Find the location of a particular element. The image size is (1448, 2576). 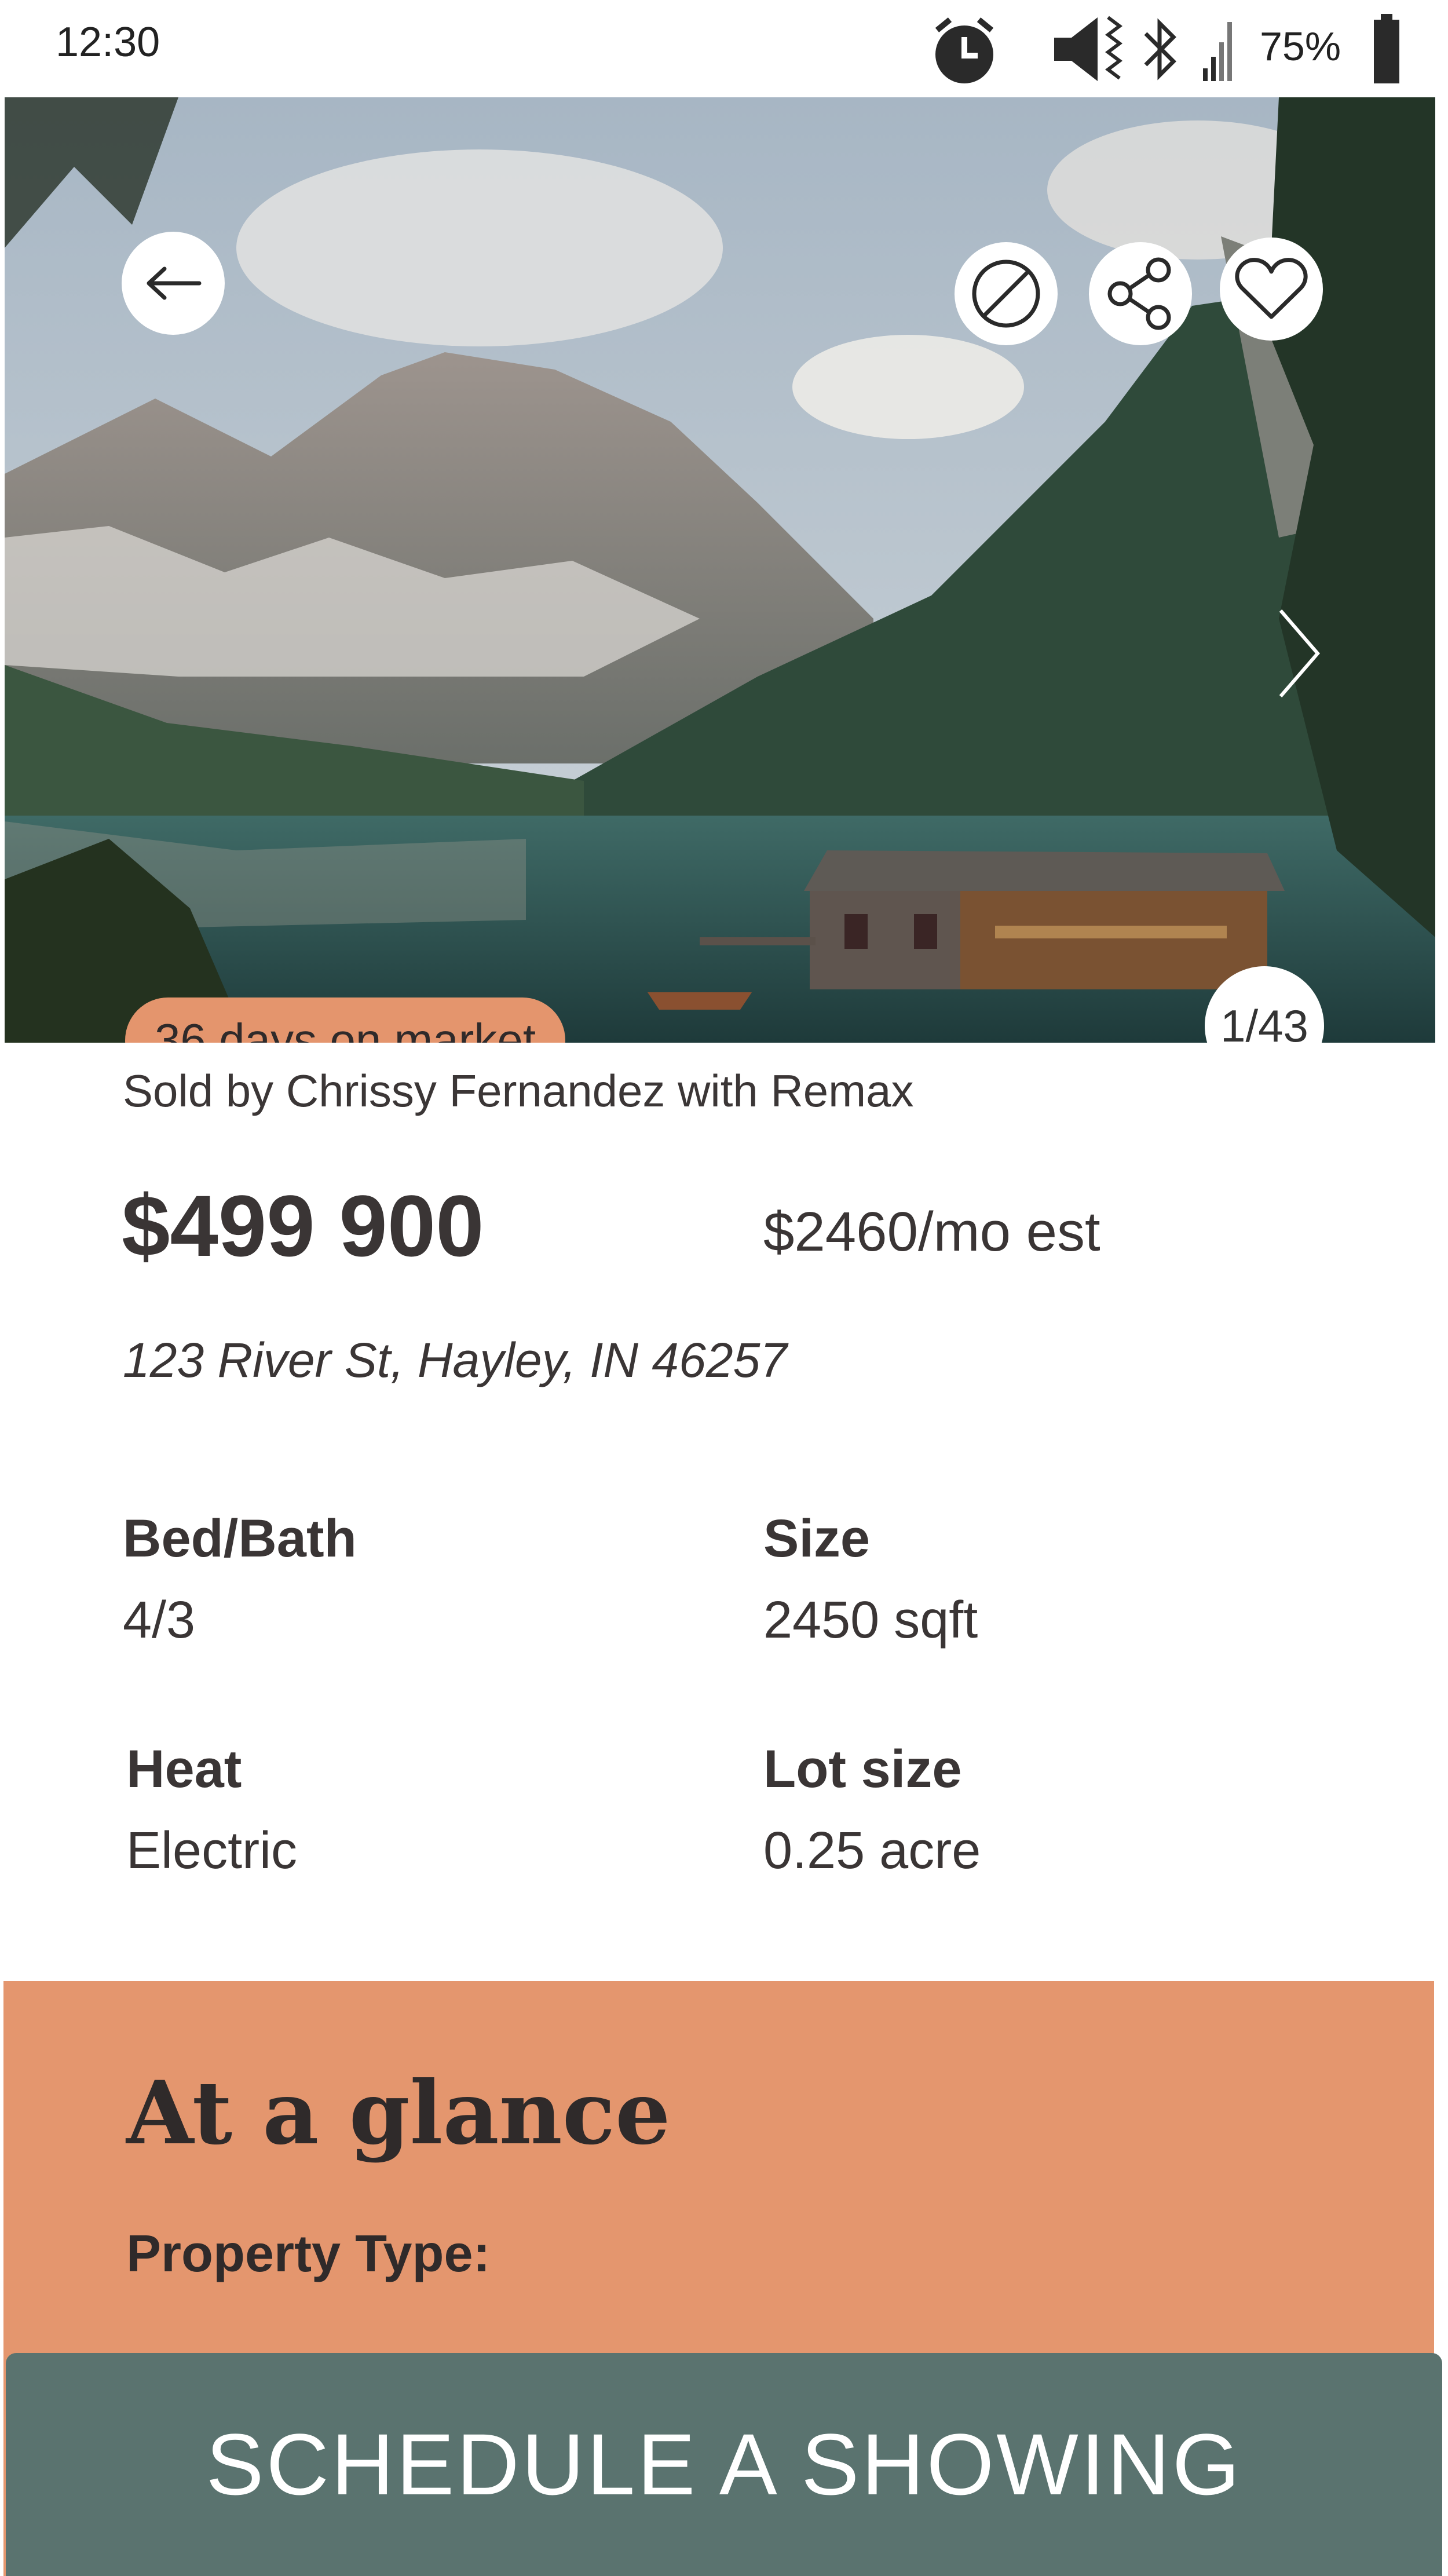

share-button is located at coordinates (1140, 293).